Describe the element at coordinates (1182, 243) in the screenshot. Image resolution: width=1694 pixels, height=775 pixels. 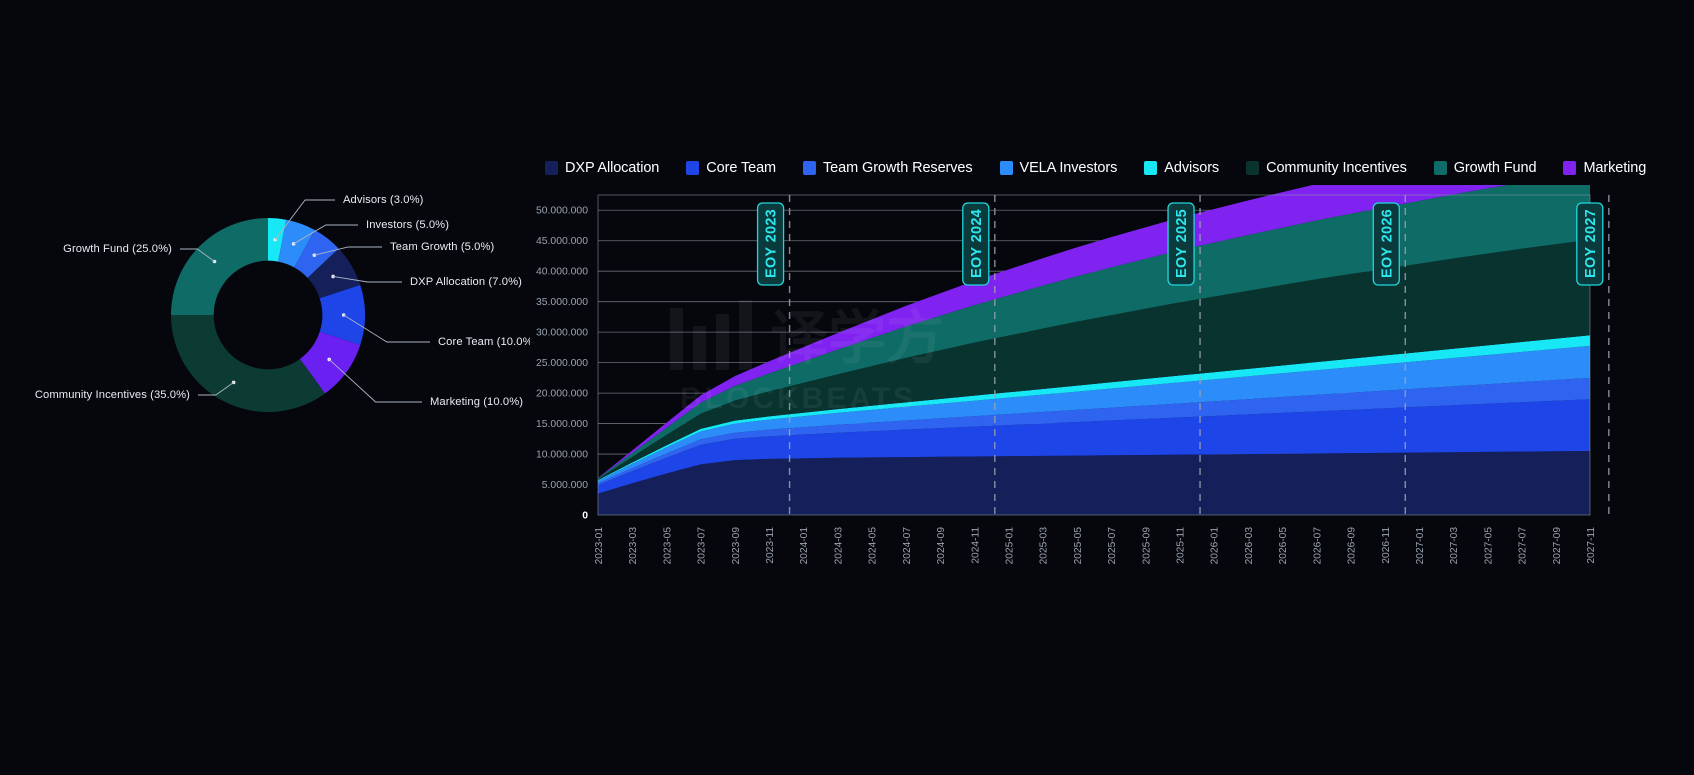
I see `eoy-badge-label: EOY 2025` at that location.